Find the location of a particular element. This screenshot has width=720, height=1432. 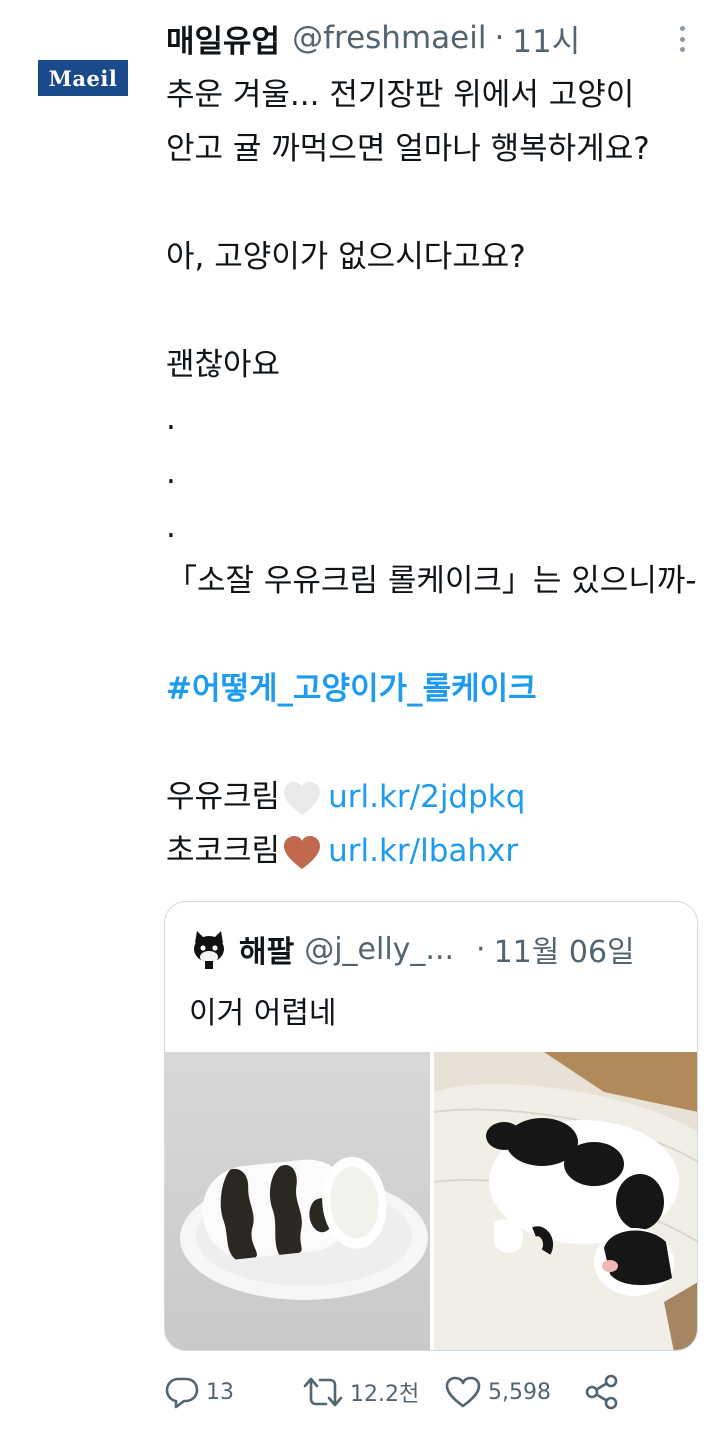

retweet-icon is located at coordinates (323, 1392).